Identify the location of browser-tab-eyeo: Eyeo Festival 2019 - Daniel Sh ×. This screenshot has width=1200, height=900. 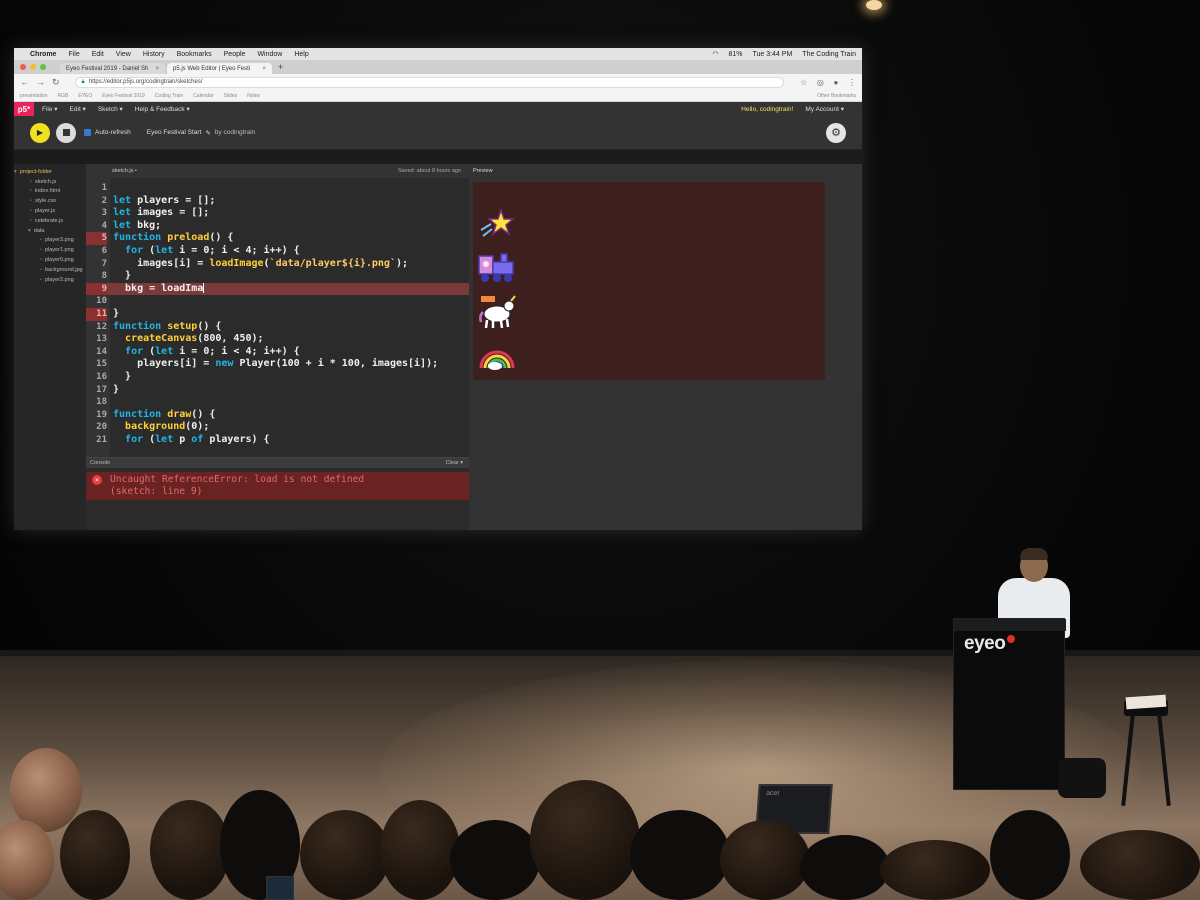
(112, 68).